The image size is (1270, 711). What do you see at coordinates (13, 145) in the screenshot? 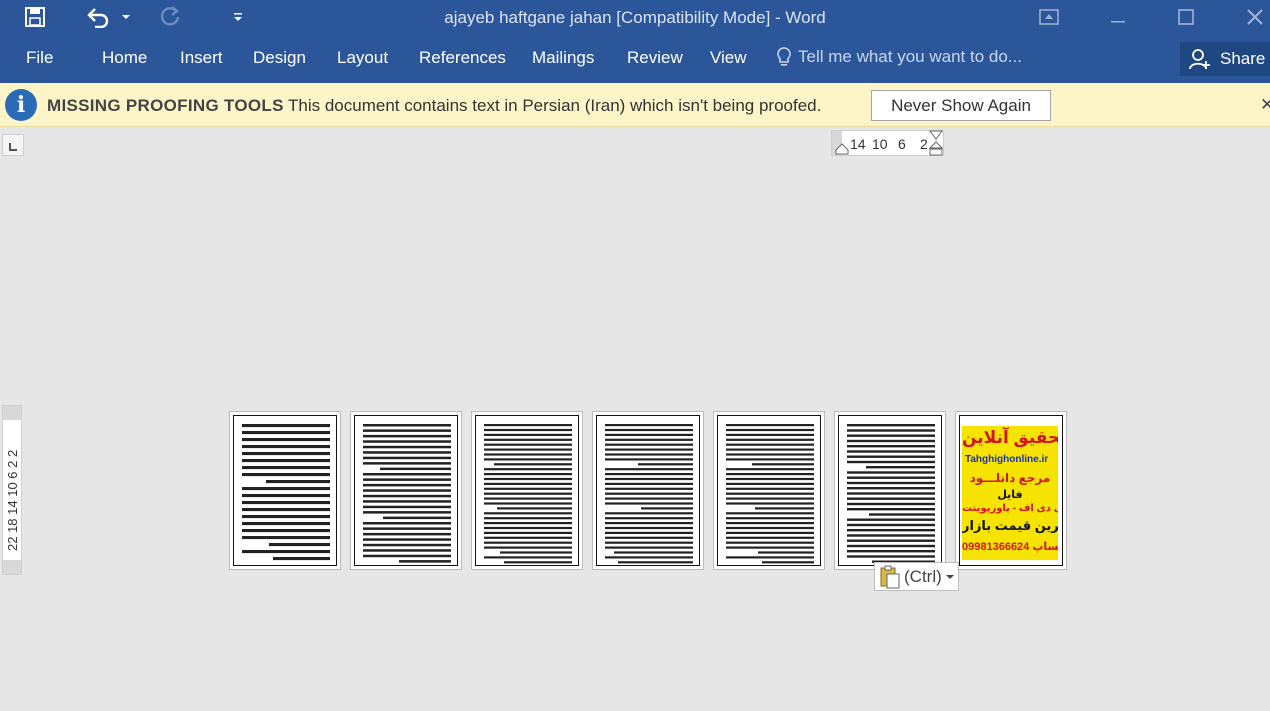
I see `tab-selector` at bounding box center [13, 145].